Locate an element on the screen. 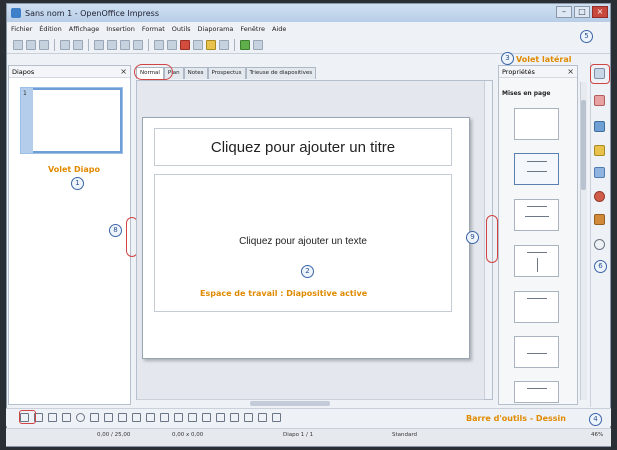 This screenshot has width=617, height=450. layout-title-text is located at coordinates (536, 215).